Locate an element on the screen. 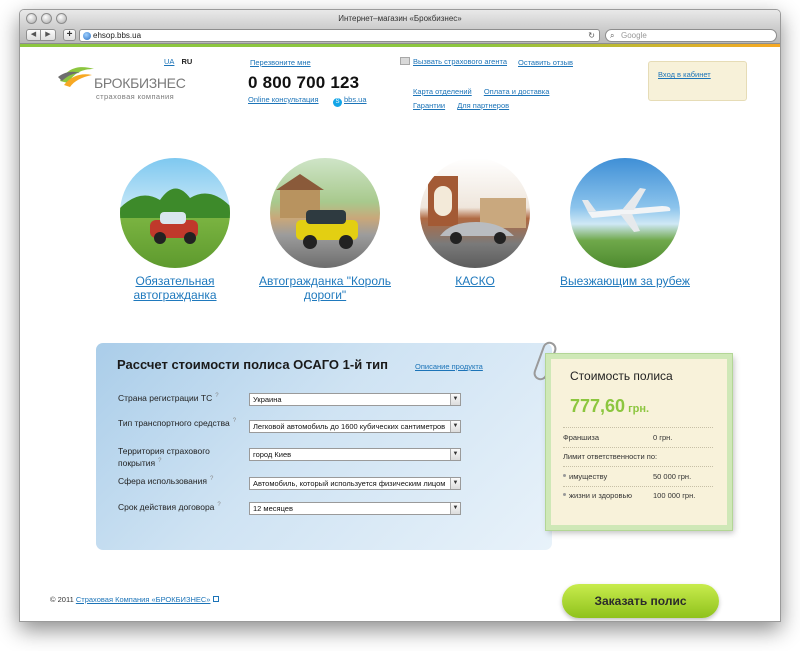 This screenshot has height=651, width=800. company-link: Страховая Компания «БРОКБИЗНЕС» is located at coordinates (143, 599).